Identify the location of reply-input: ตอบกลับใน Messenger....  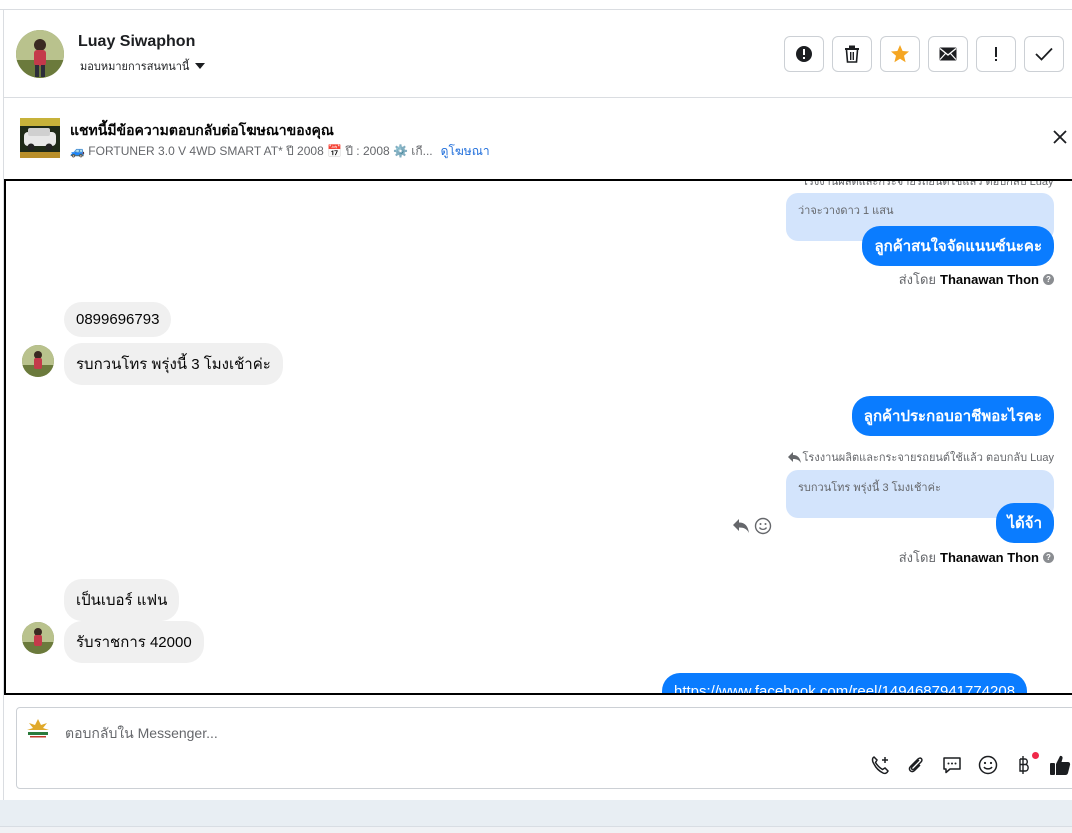
(141, 734).